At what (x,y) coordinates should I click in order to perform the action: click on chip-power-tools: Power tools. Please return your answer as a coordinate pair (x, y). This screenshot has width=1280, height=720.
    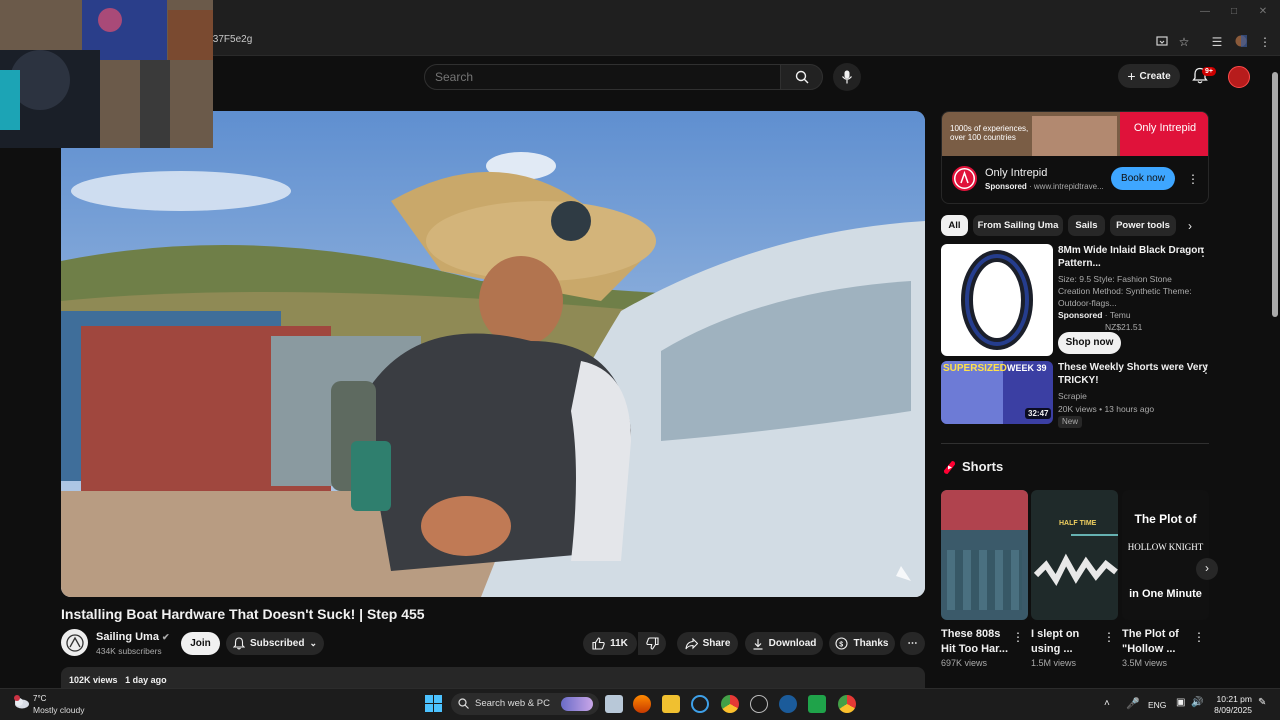
    Looking at the image, I should click on (1143, 225).